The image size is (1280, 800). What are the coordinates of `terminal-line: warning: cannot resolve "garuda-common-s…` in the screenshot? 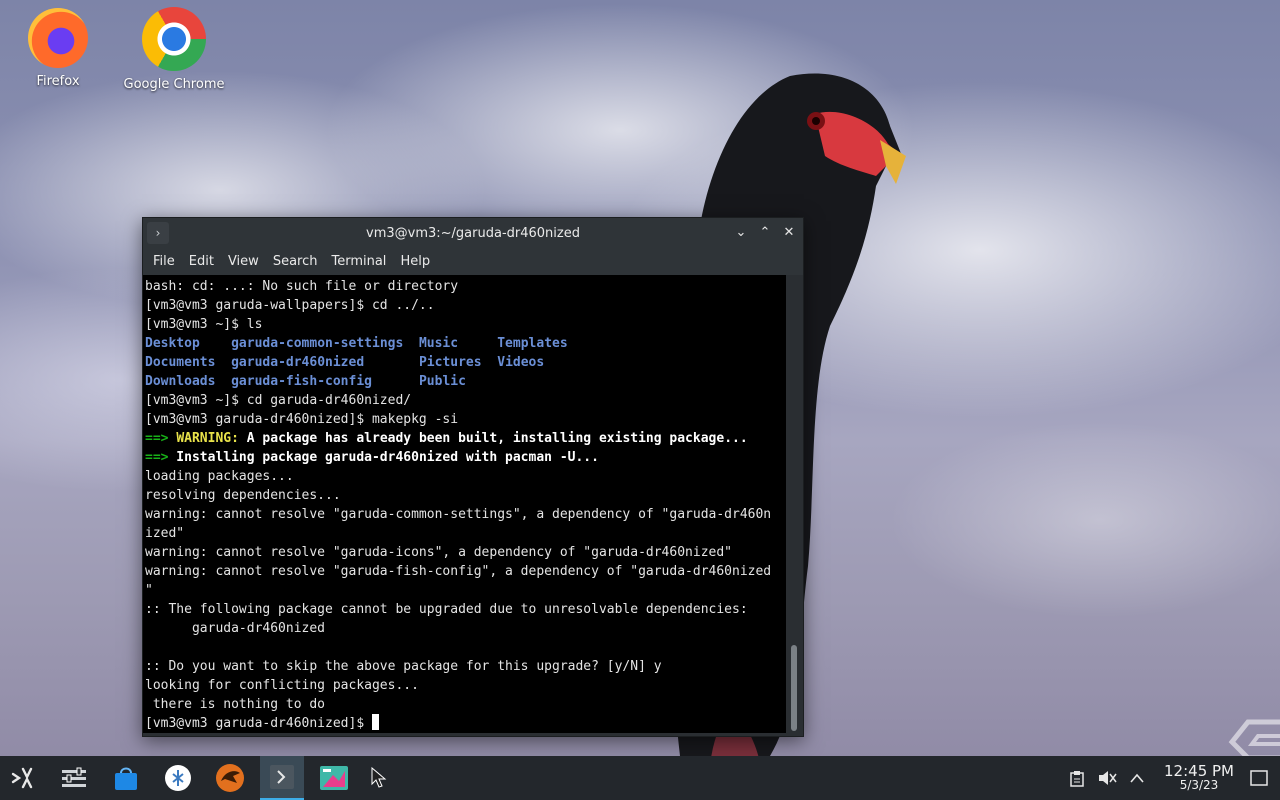 It's located at (458, 514).